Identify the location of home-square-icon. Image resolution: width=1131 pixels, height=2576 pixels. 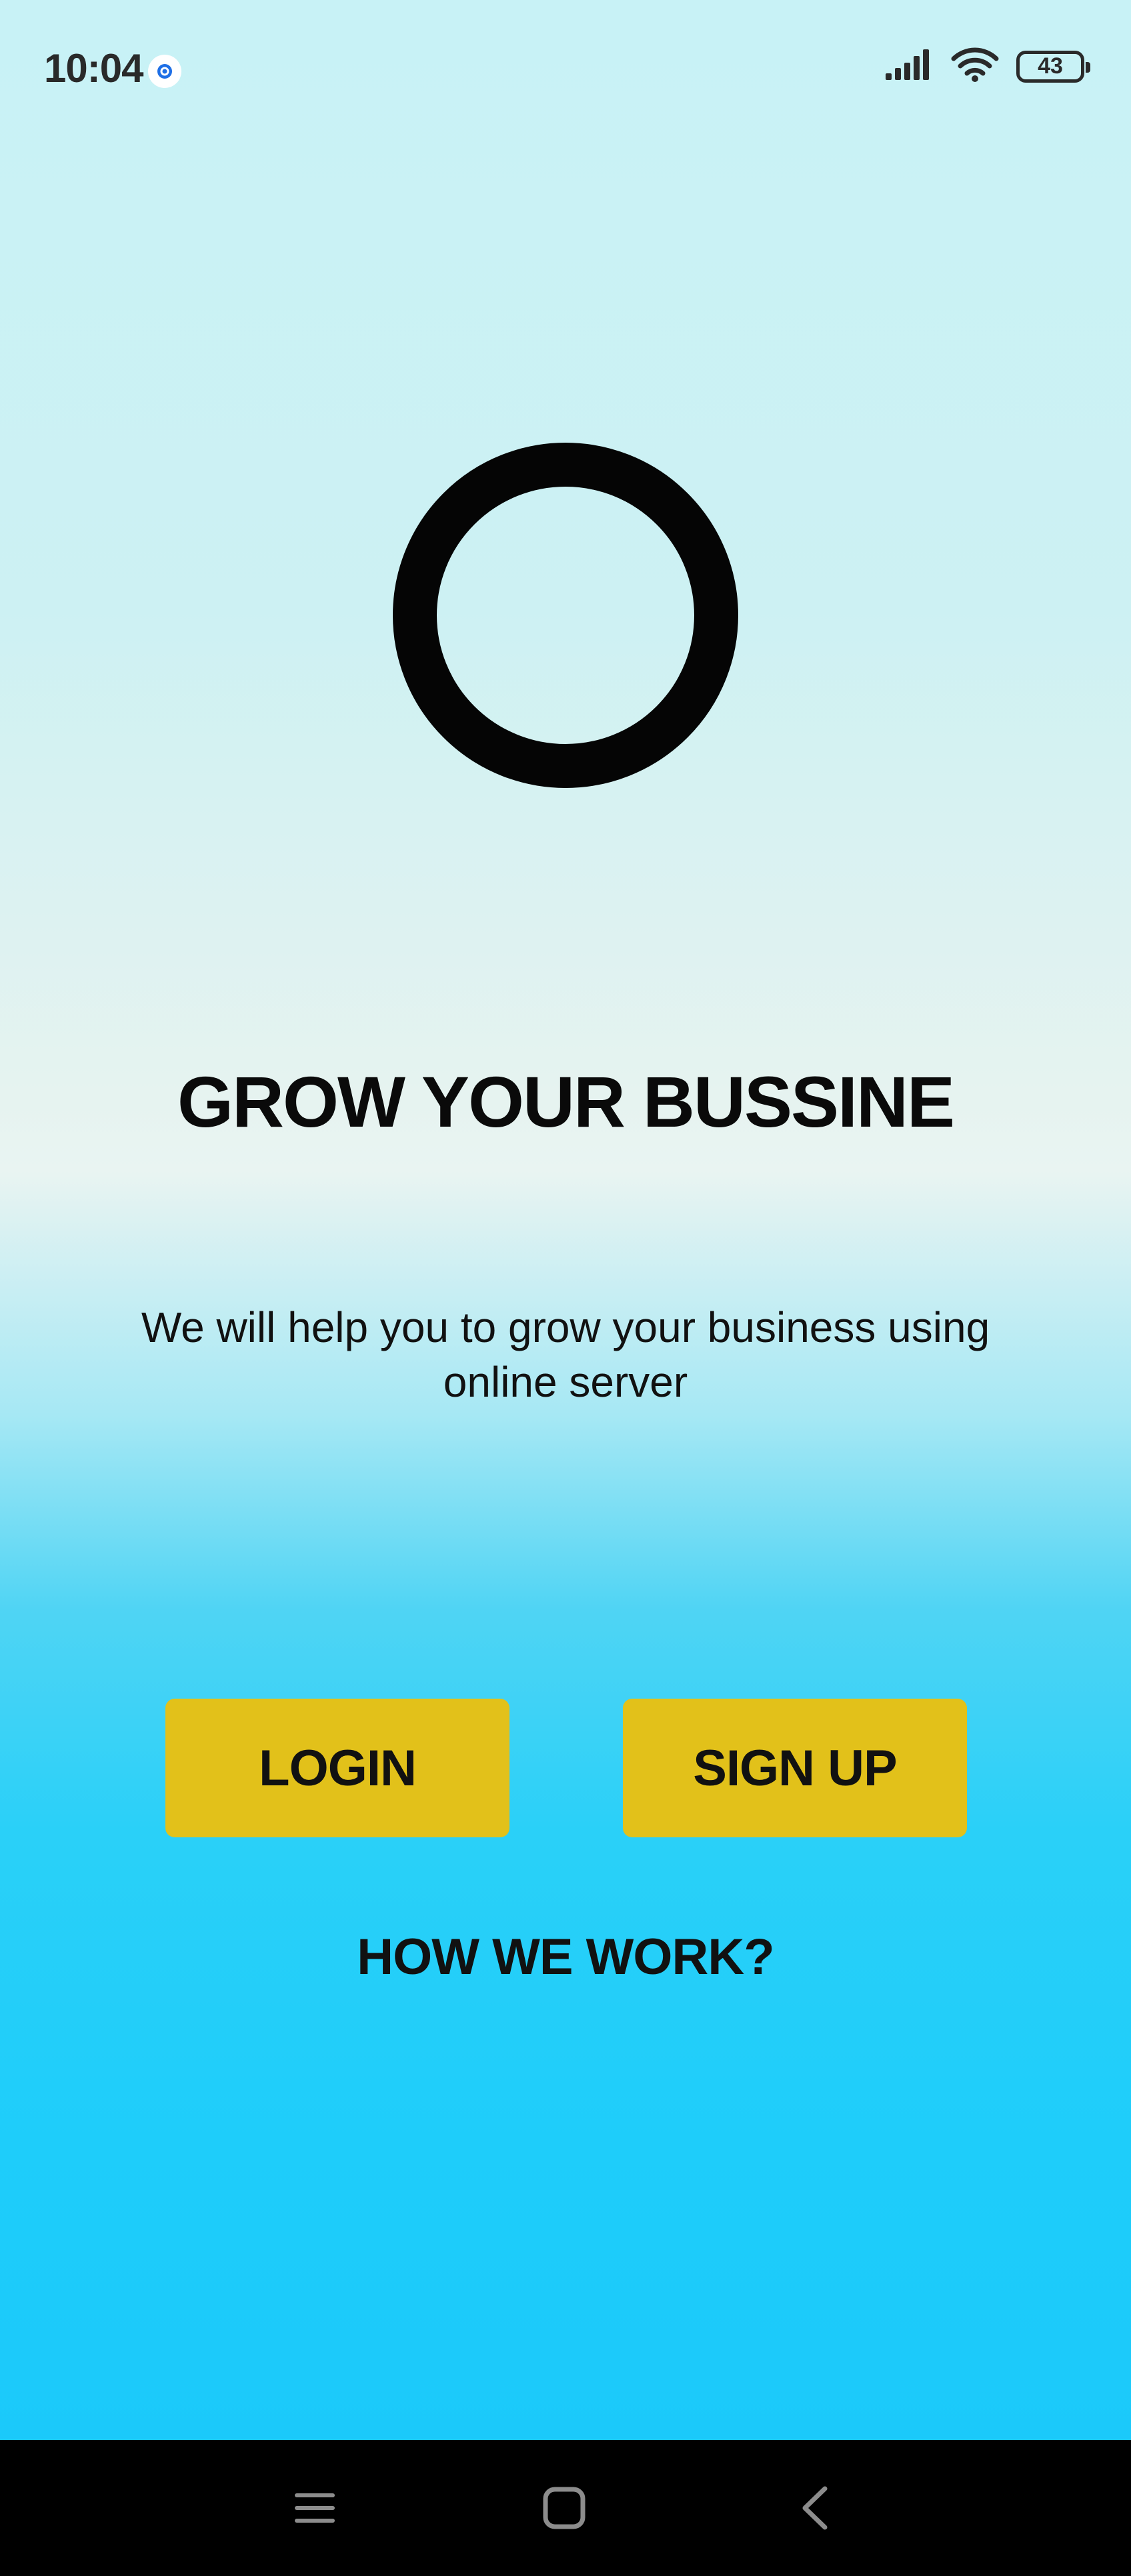
(564, 2508).